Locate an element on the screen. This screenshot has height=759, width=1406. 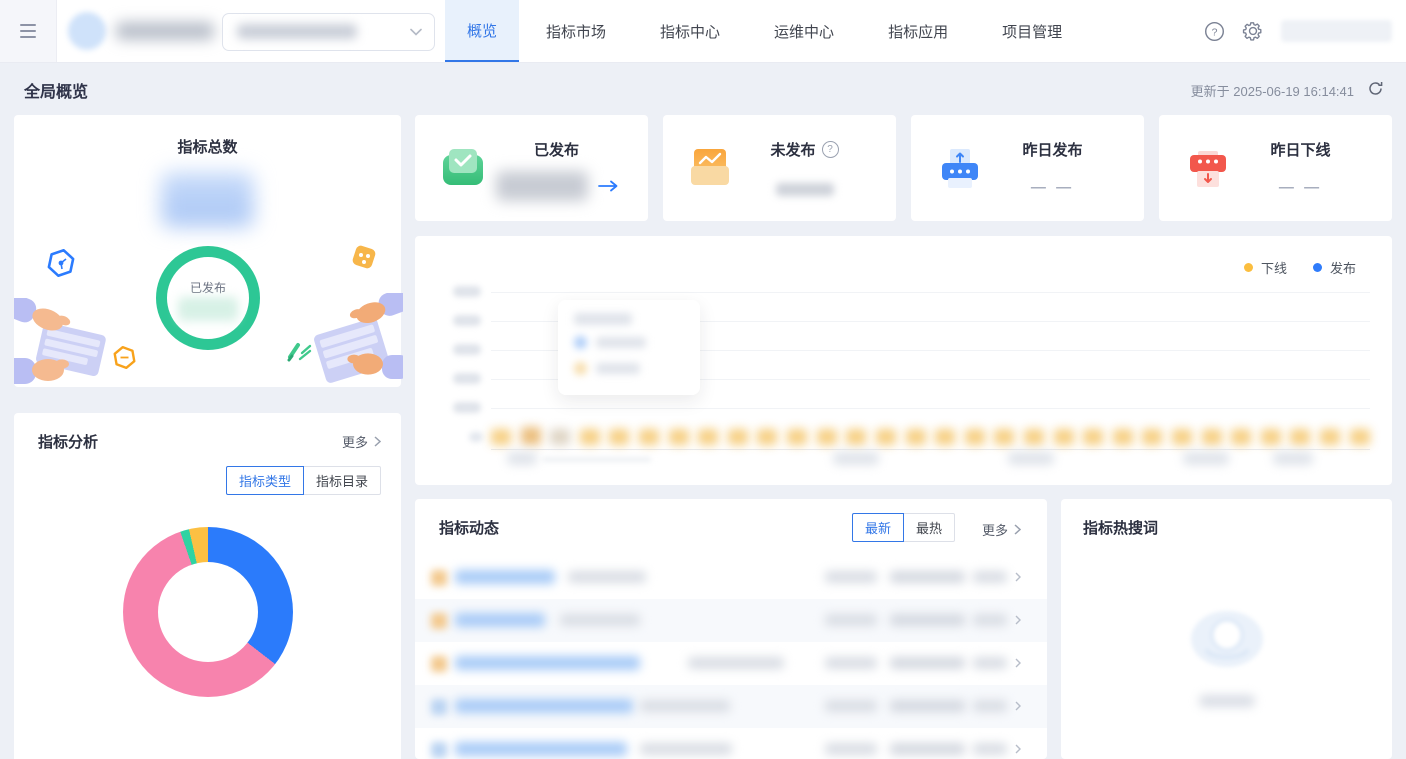
tab-overview: 概览 is located at coordinates (482, 31).